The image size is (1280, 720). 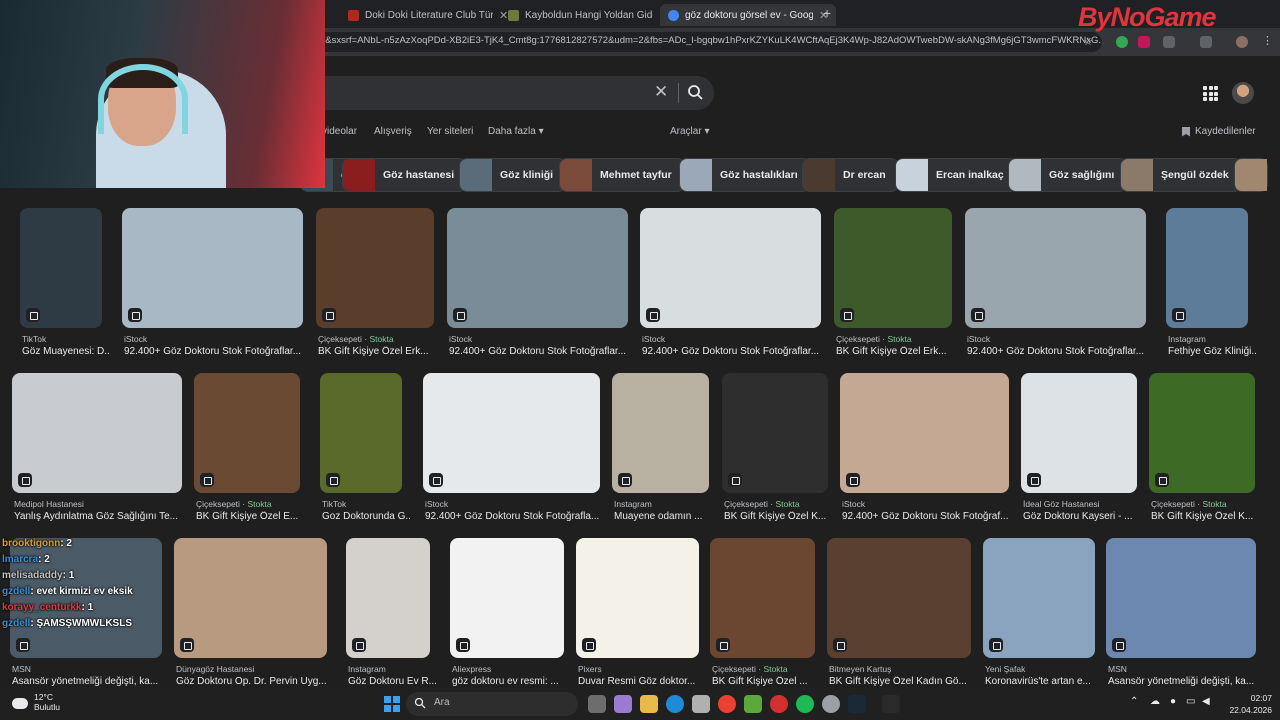 I want to click on store-icon, so click(x=701, y=704).